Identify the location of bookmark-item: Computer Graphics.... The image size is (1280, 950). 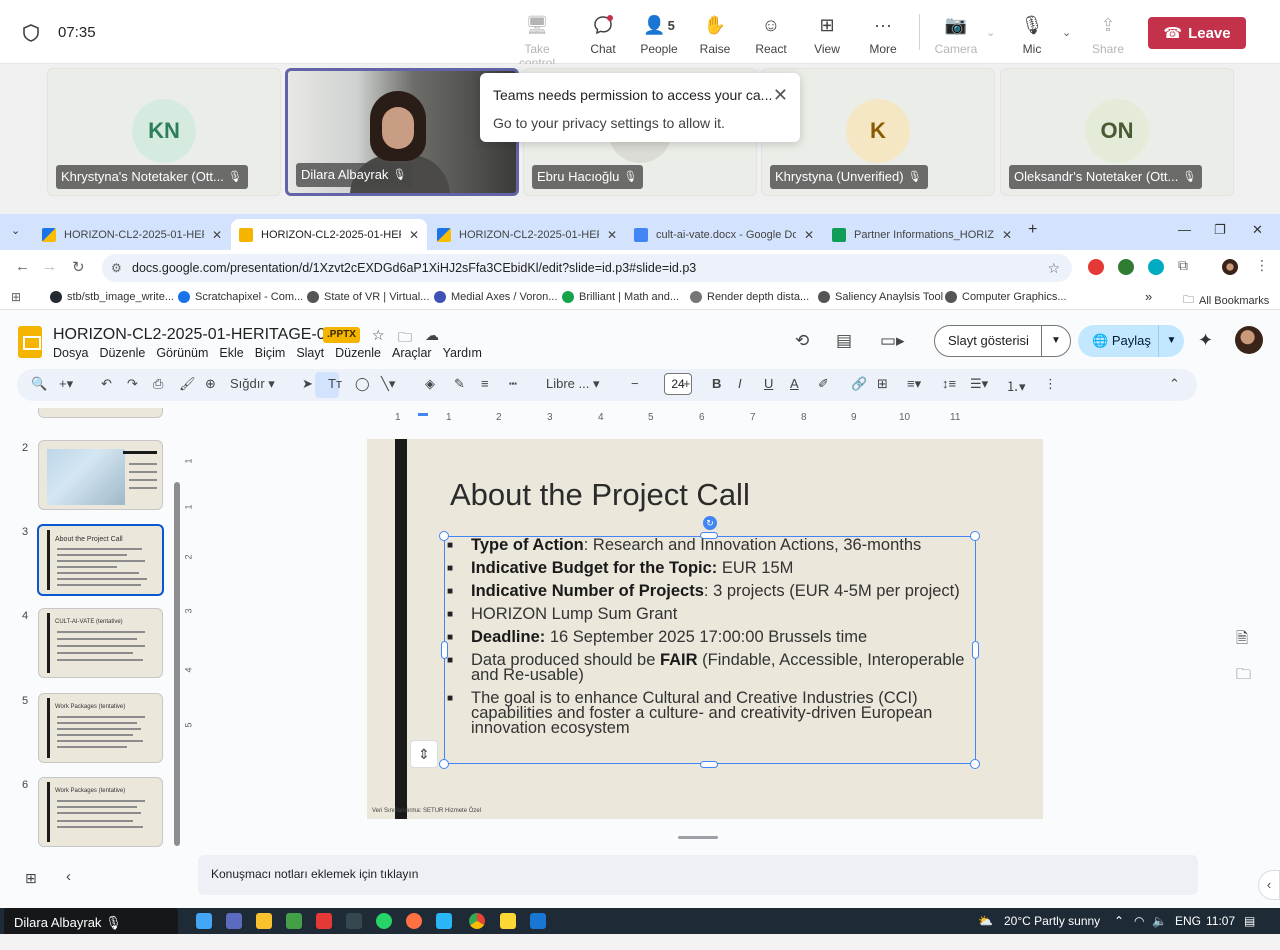
(1006, 297).